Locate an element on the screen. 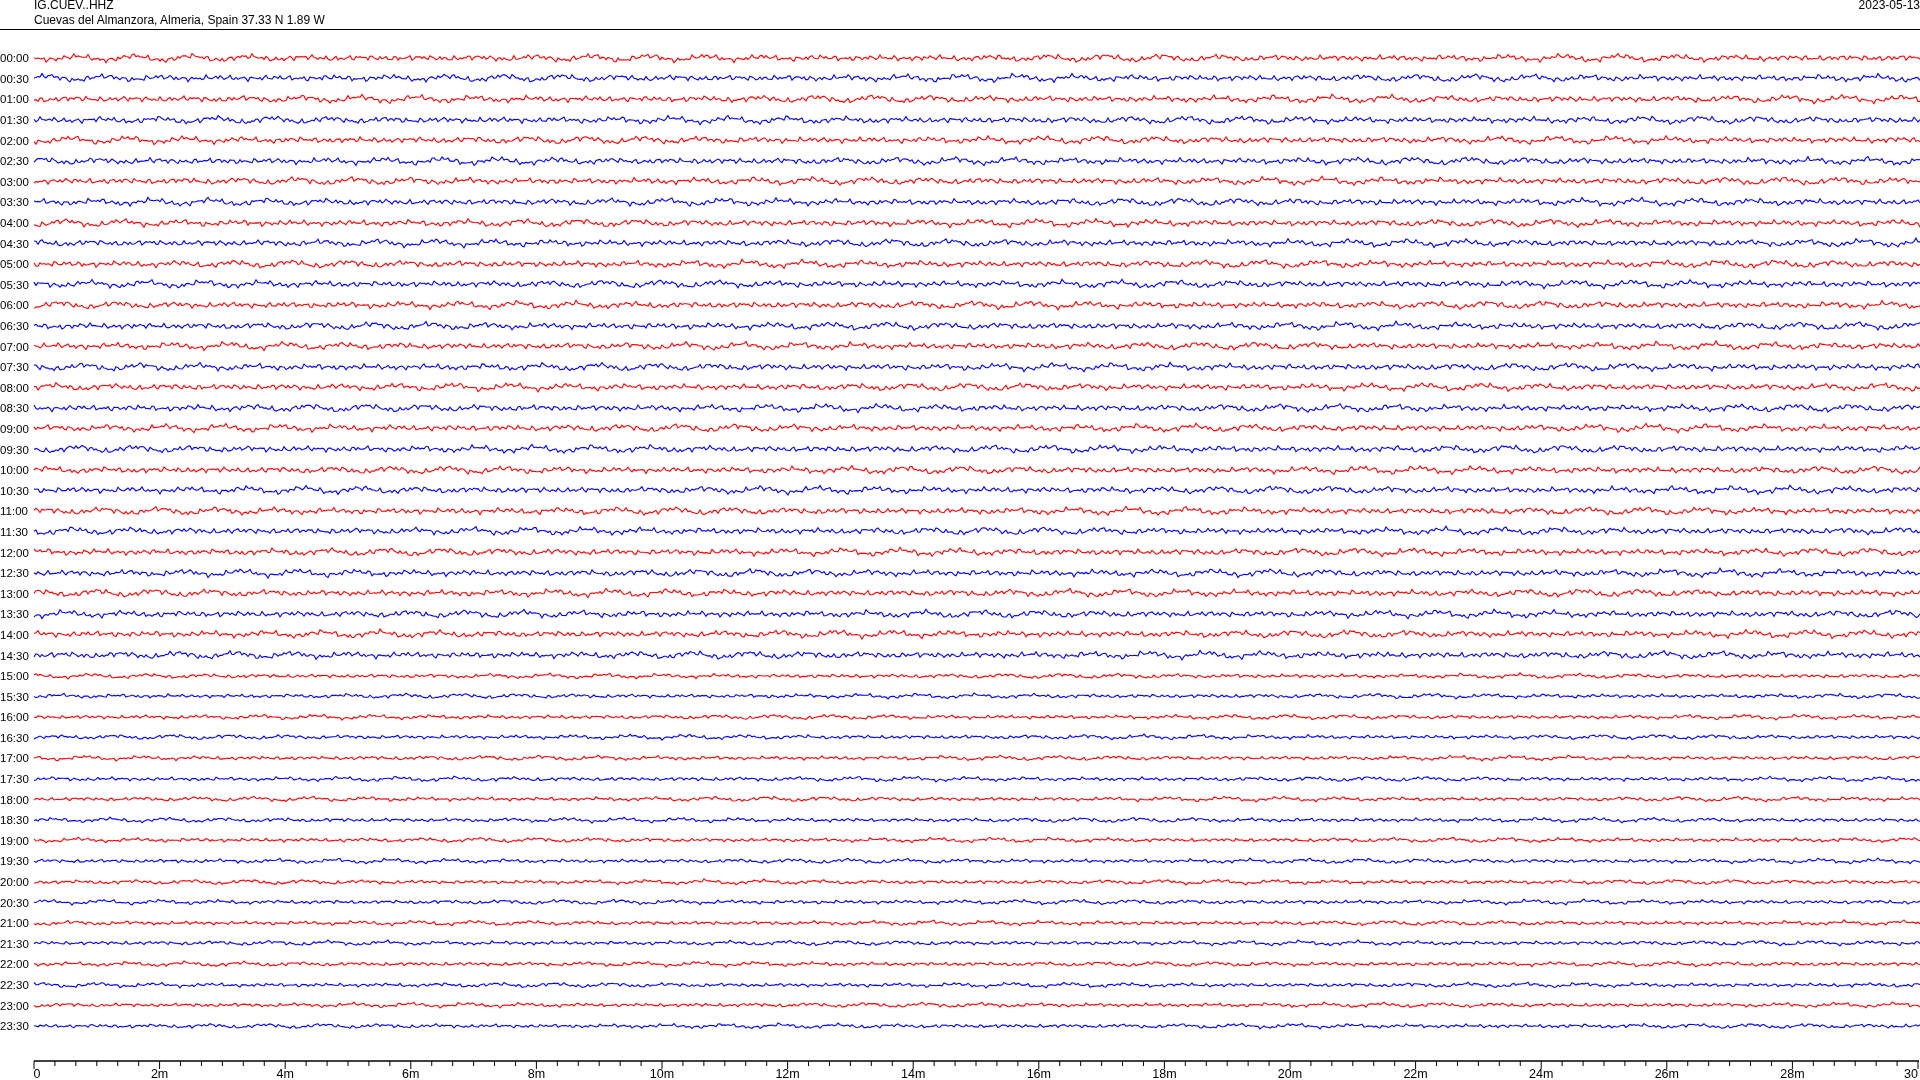 The height and width of the screenshot is (1080, 1920). time-label: 19:00 is located at coordinates (15, 840).